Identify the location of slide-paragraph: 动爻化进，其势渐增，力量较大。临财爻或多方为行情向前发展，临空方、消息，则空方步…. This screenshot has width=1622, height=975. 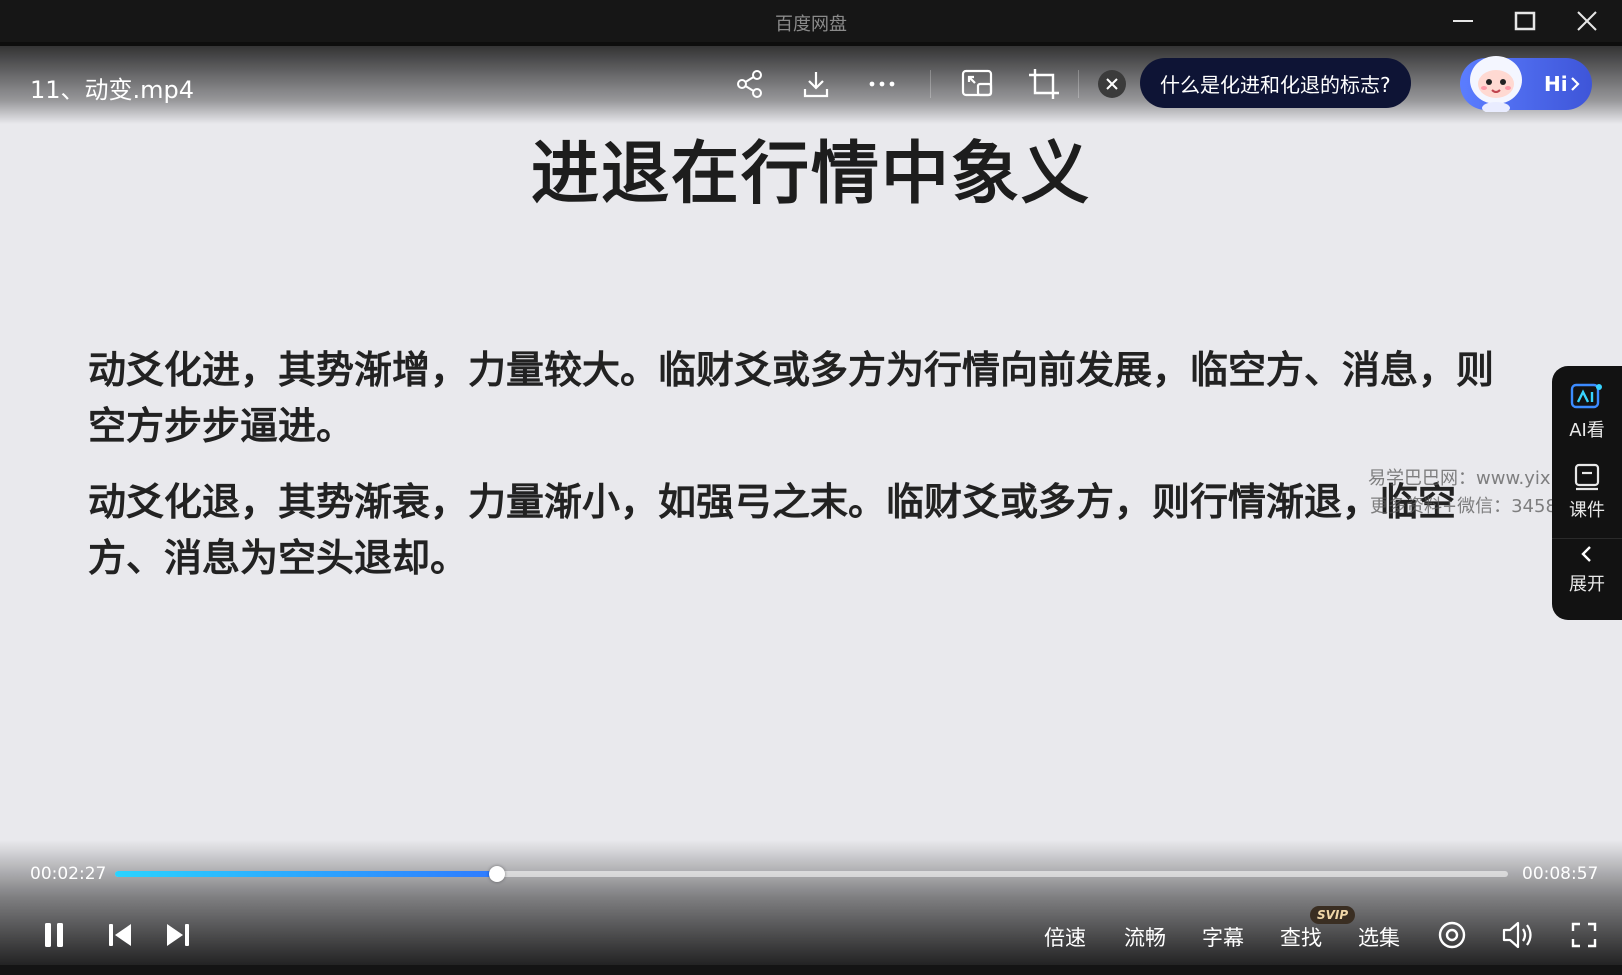
(791, 398).